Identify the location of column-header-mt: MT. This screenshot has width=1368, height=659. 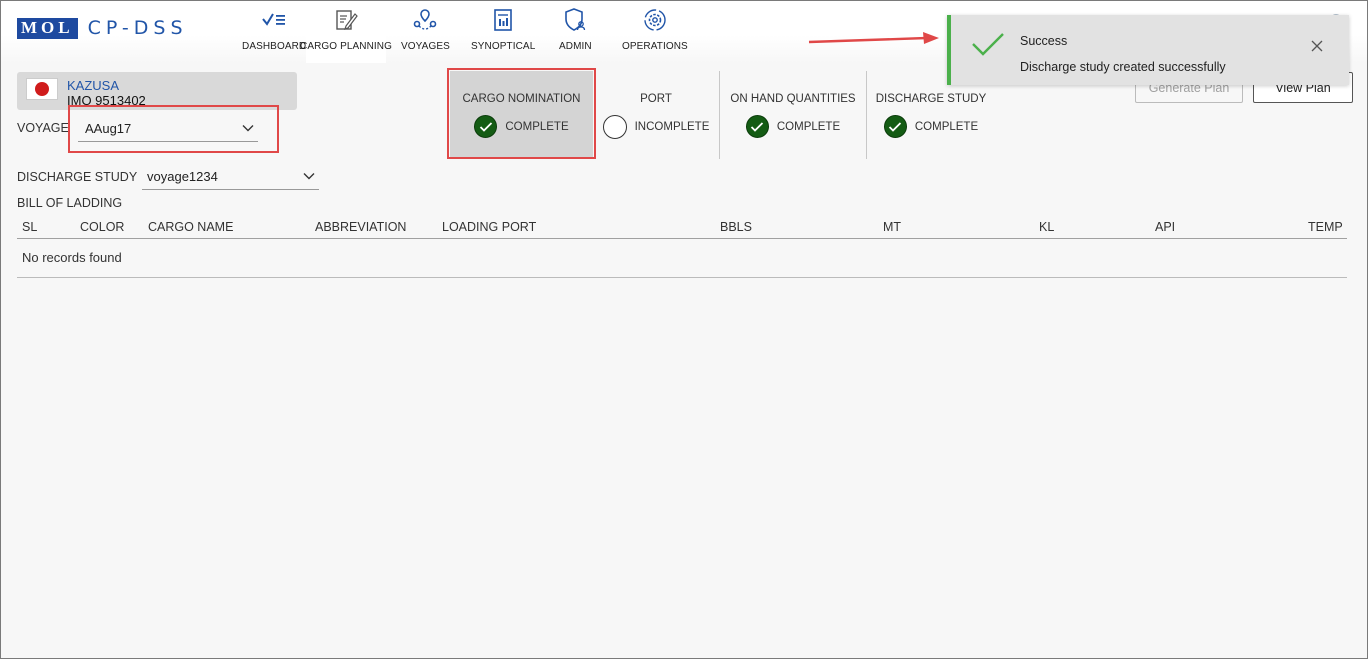
(892, 227).